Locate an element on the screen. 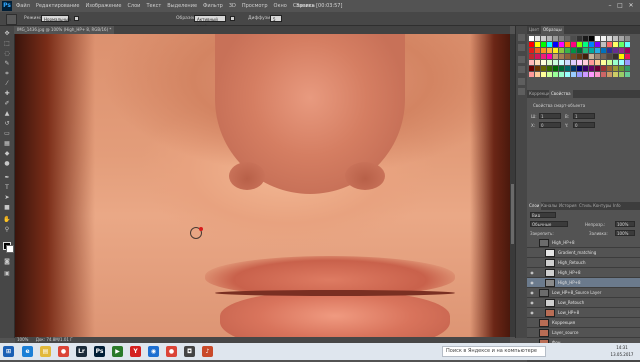 The image size is (640, 362). clone-source-panel-icon is located at coordinates (521, 69).